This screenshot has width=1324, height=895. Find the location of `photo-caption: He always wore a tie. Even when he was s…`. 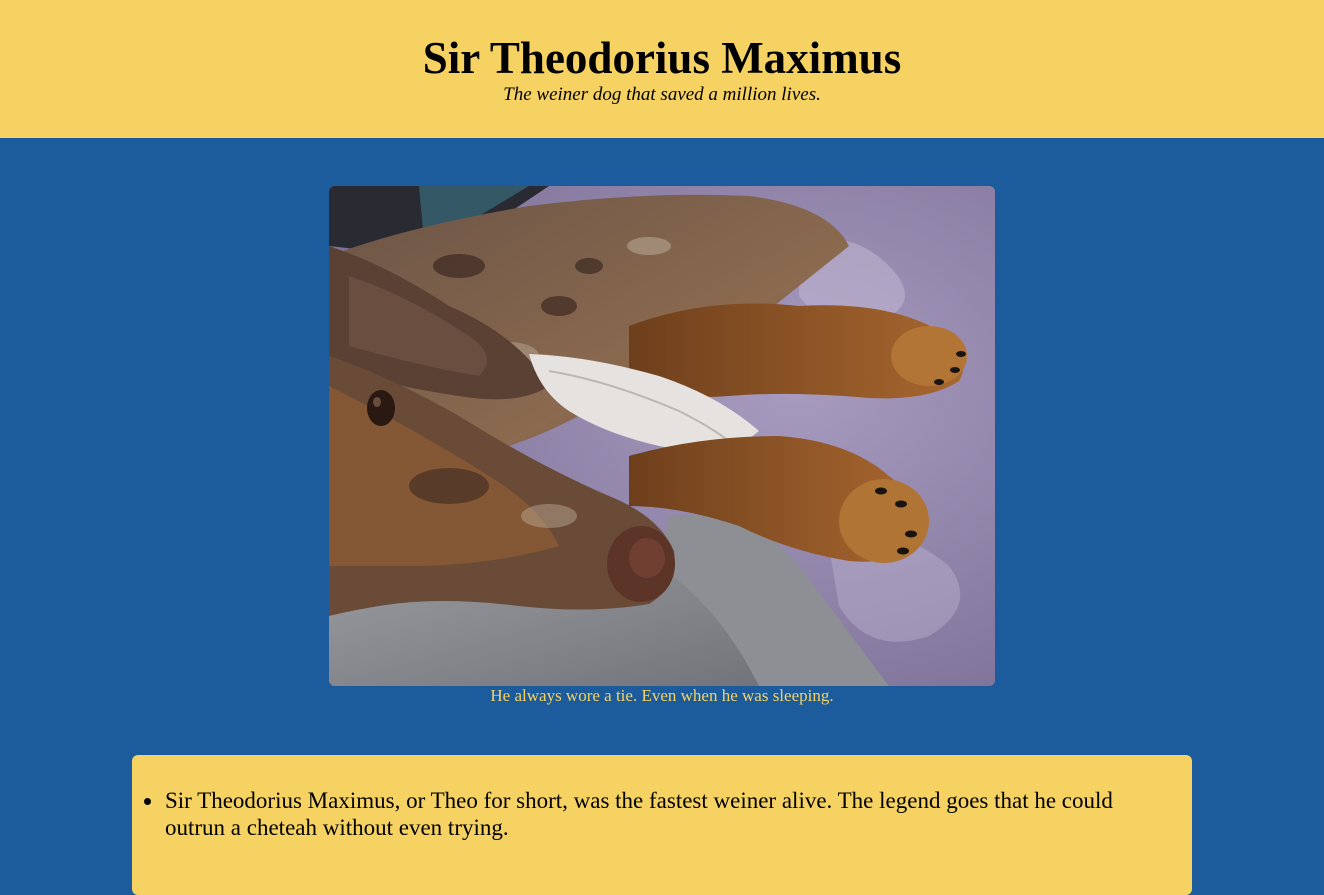

photo-caption: He always wore a tie. Even when he was s… is located at coordinates (662, 695).